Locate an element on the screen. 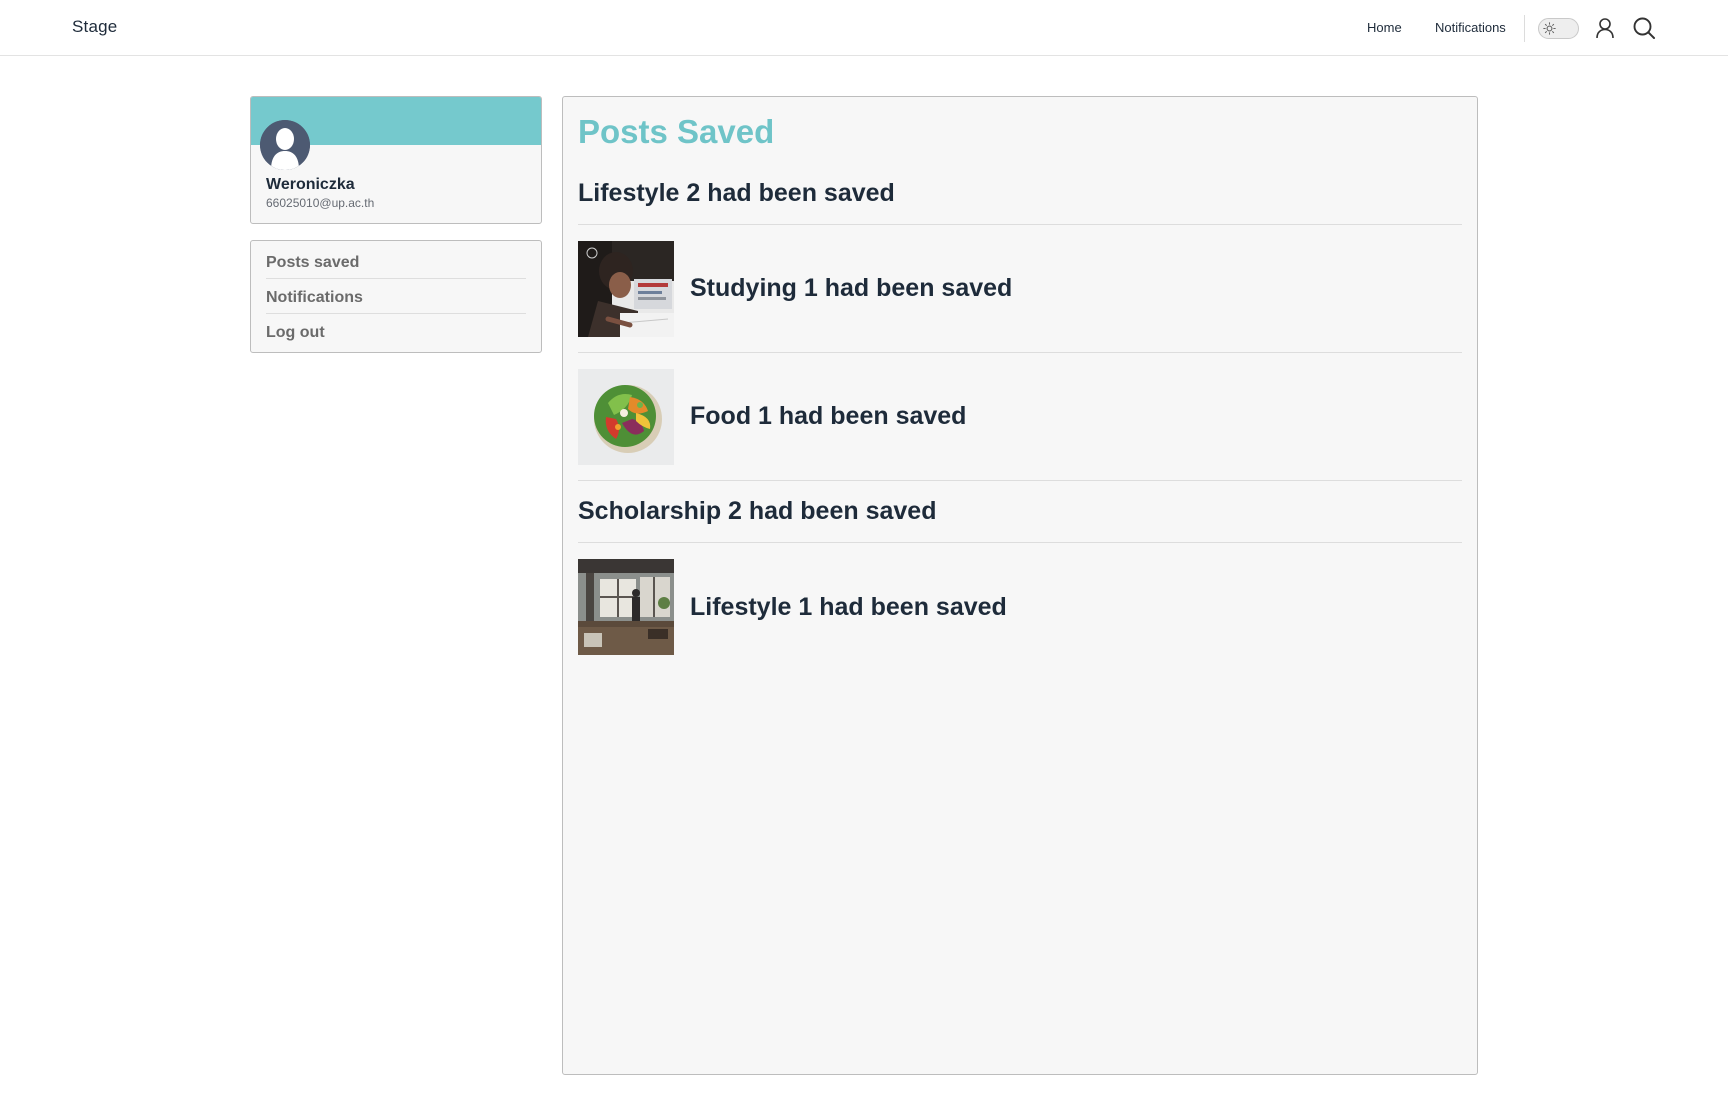 The height and width of the screenshot is (1117, 1728). profile-email: 66025010@up.ac.th is located at coordinates (320, 203).